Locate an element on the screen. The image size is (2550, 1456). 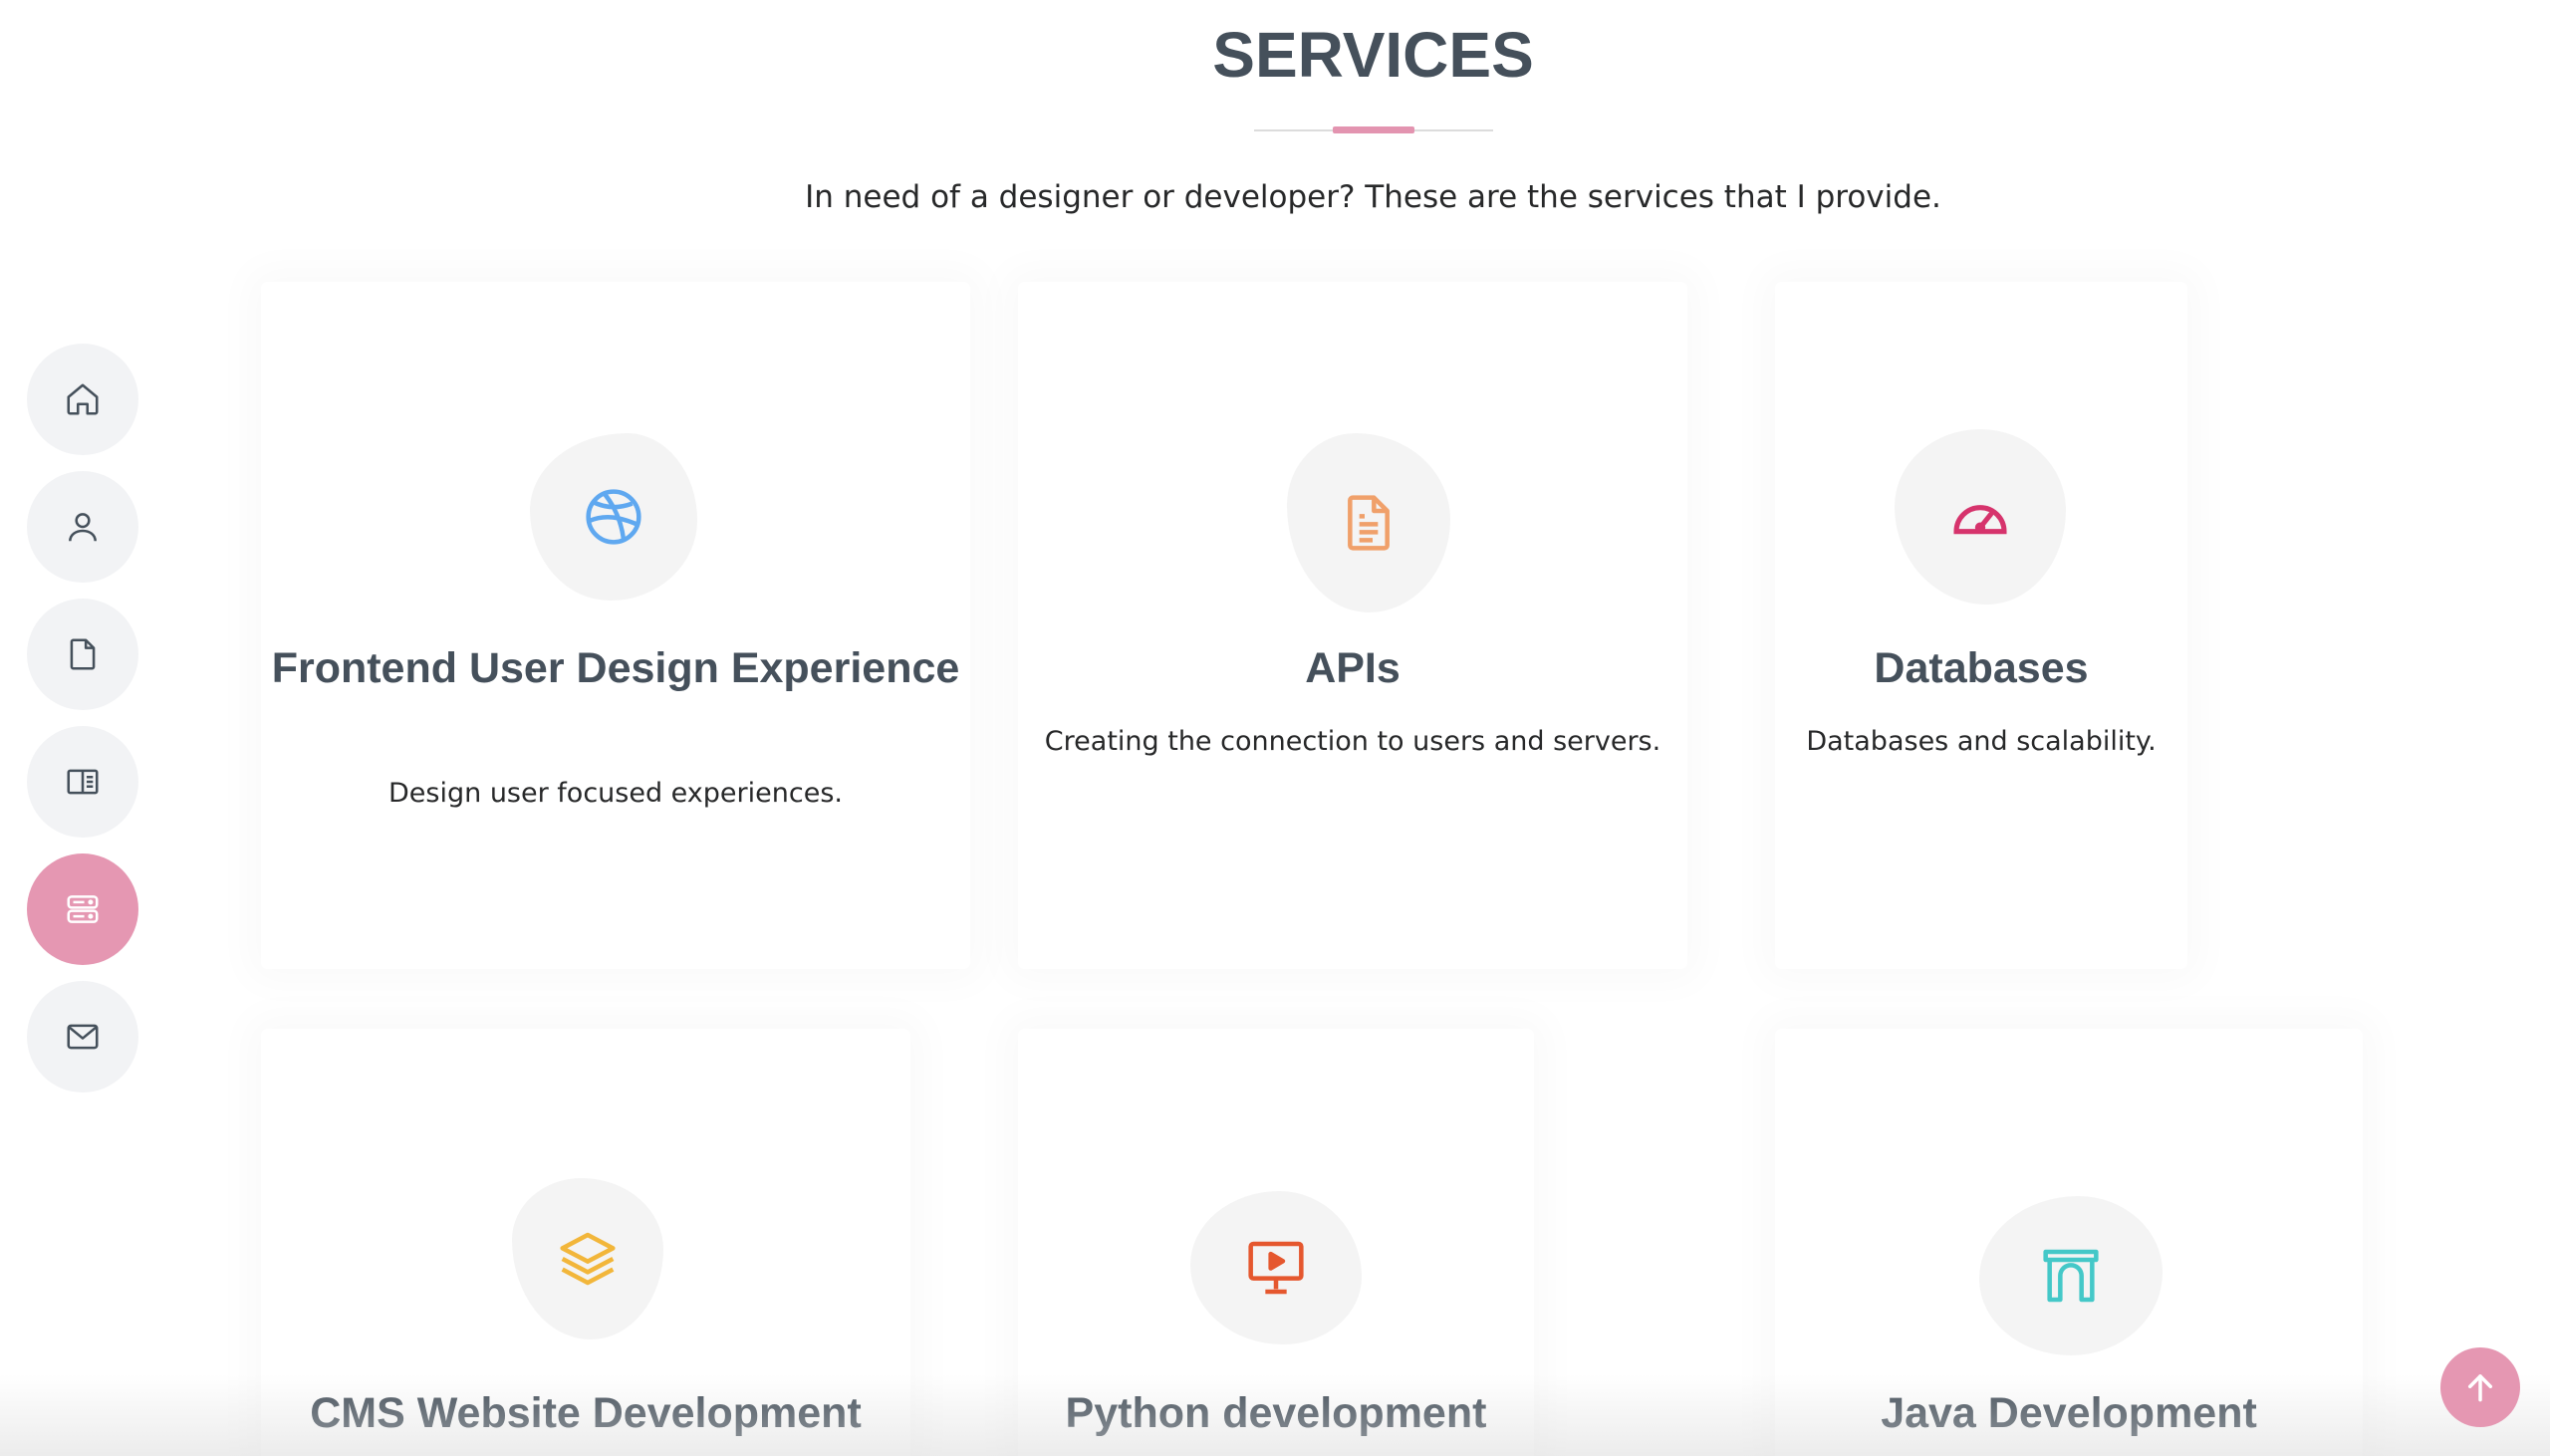
layers-icon is located at coordinates (588, 1259).